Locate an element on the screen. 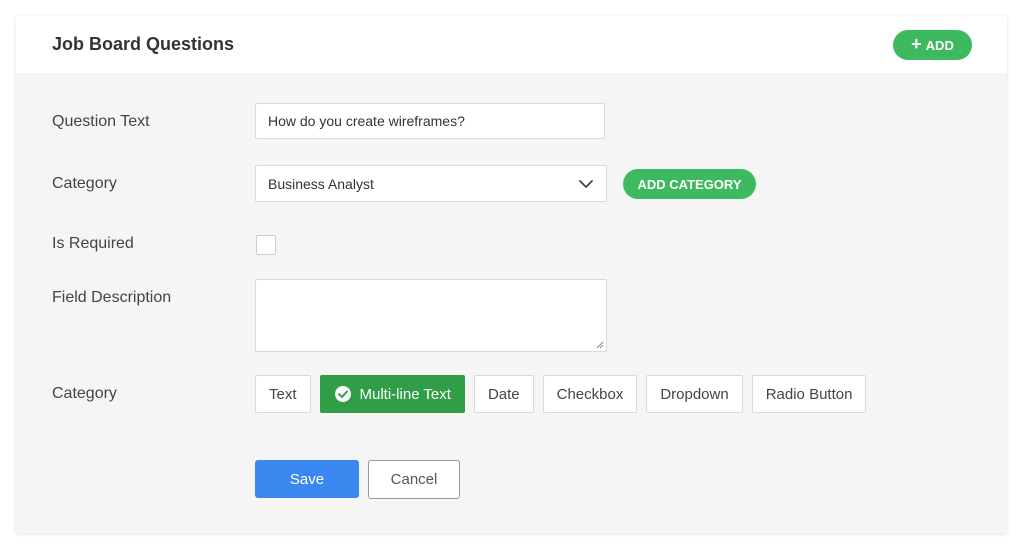 This screenshot has height=552, width=1024. type-option-radio-button: Radio Button is located at coordinates (809, 394).